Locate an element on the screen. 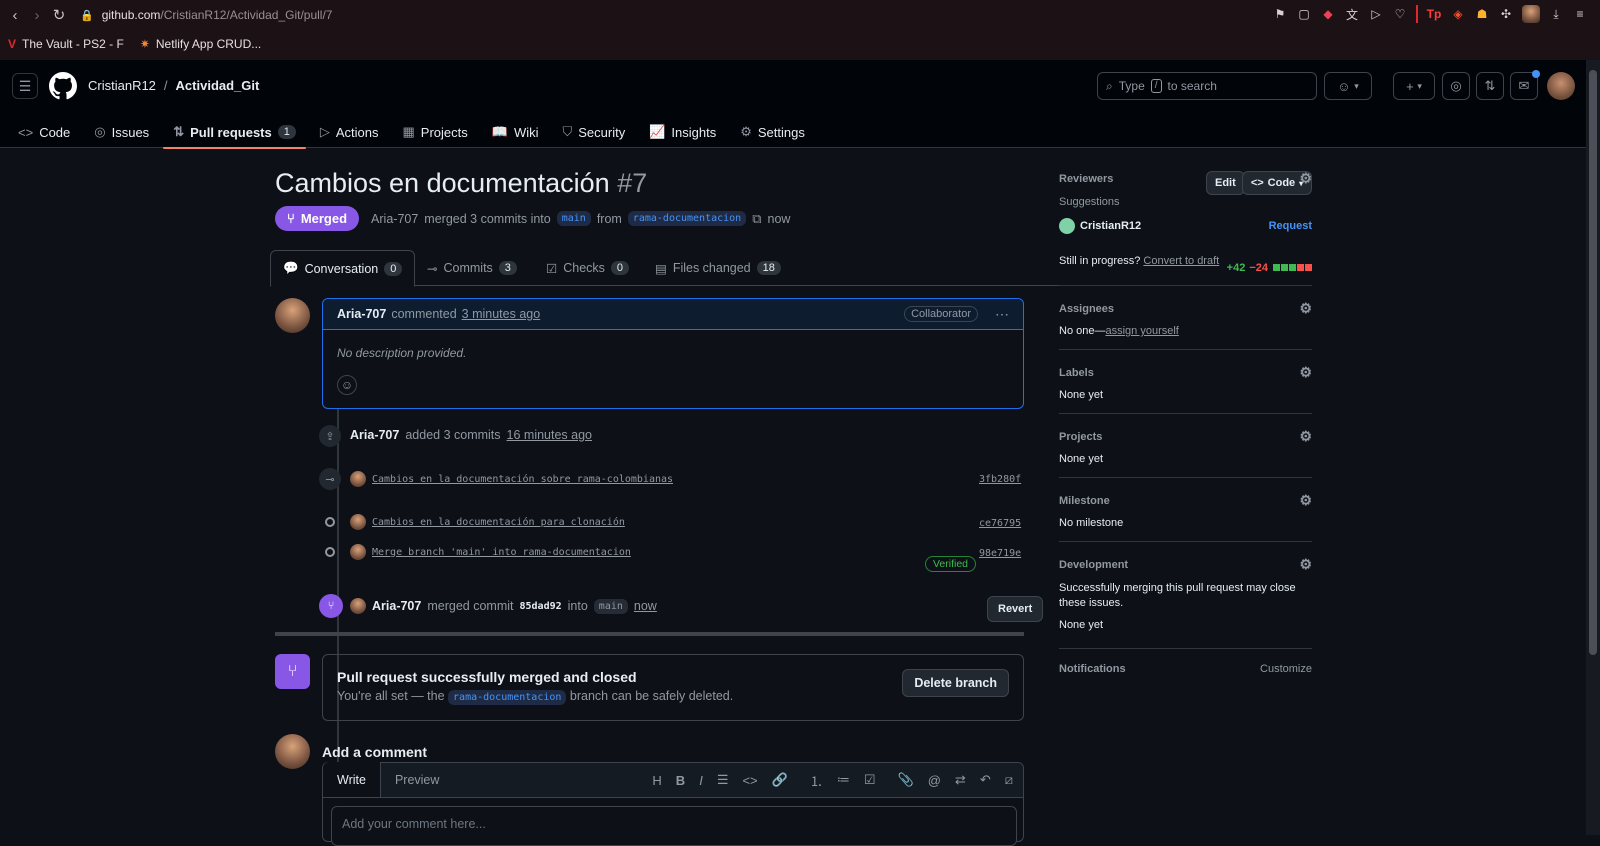 This screenshot has height=846, width=1600. revert-button: Revert is located at coordinates (1015, 609).